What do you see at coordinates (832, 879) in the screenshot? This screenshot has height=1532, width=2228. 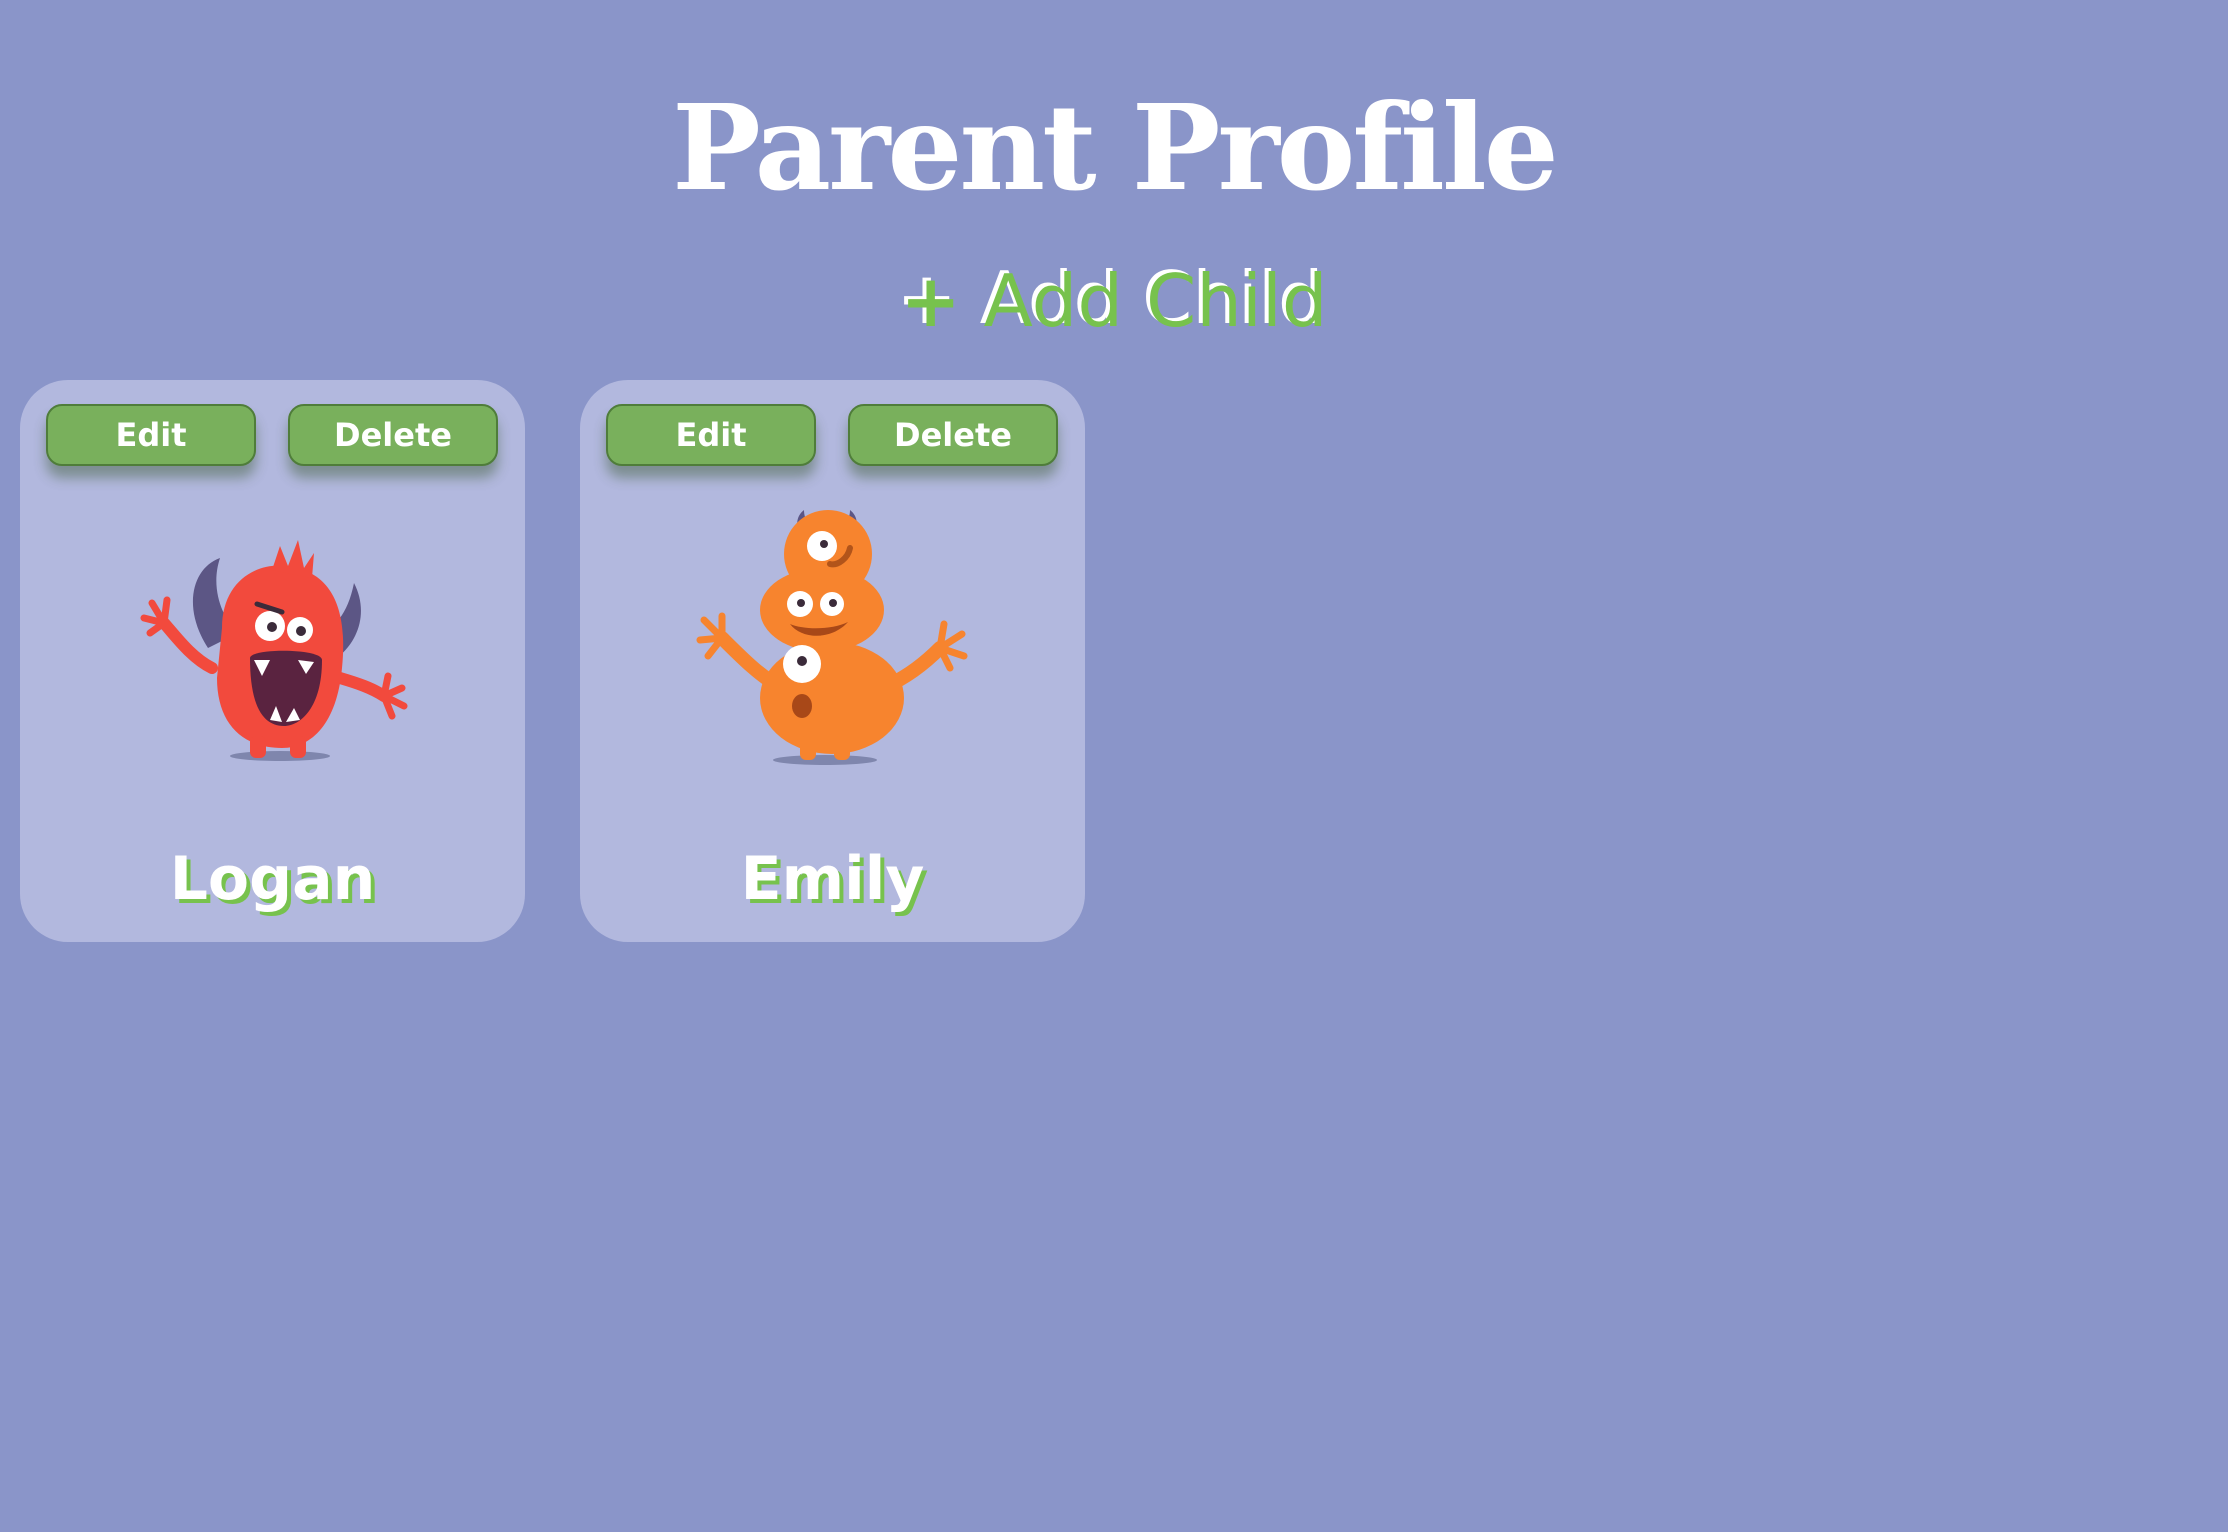 I see `child-name: Emily` at bounding box center [832, 879].